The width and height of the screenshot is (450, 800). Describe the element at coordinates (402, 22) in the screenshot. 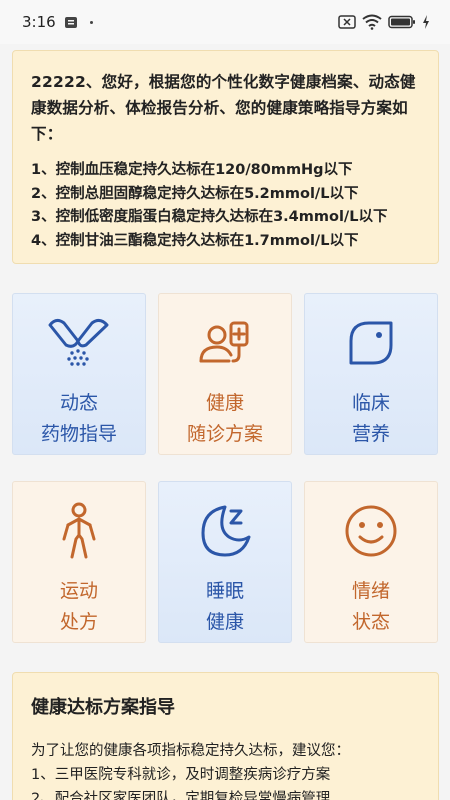

I see `battery-icon` at that location.